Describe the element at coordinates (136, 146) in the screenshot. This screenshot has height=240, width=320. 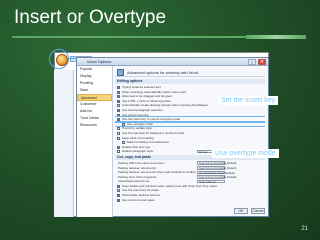
I see `option-label: Enable click and type` at that location.